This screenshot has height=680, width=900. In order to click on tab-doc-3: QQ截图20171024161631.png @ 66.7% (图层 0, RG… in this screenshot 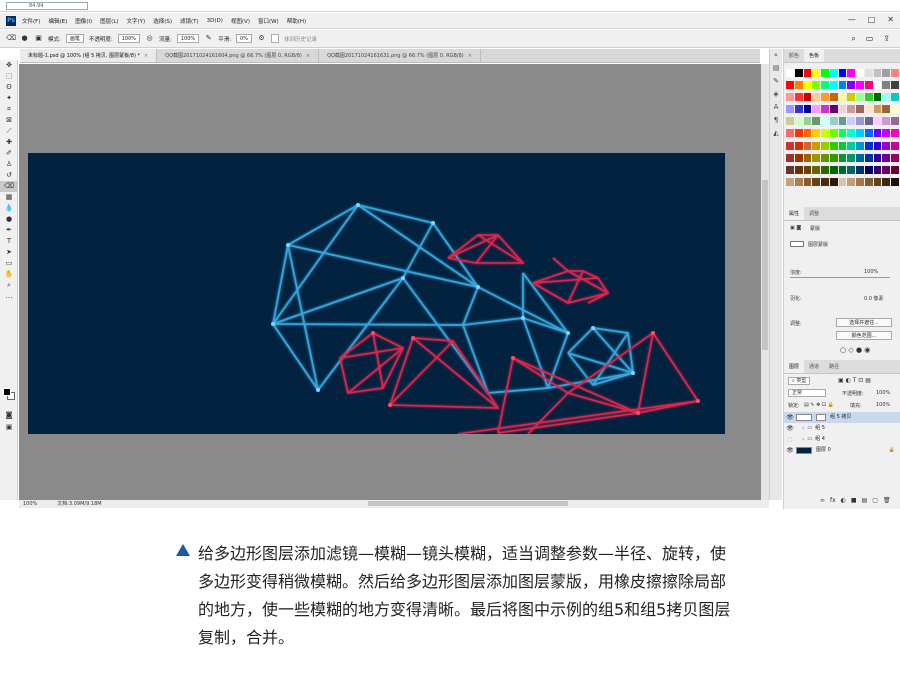, I will do `click(400, 55)`.